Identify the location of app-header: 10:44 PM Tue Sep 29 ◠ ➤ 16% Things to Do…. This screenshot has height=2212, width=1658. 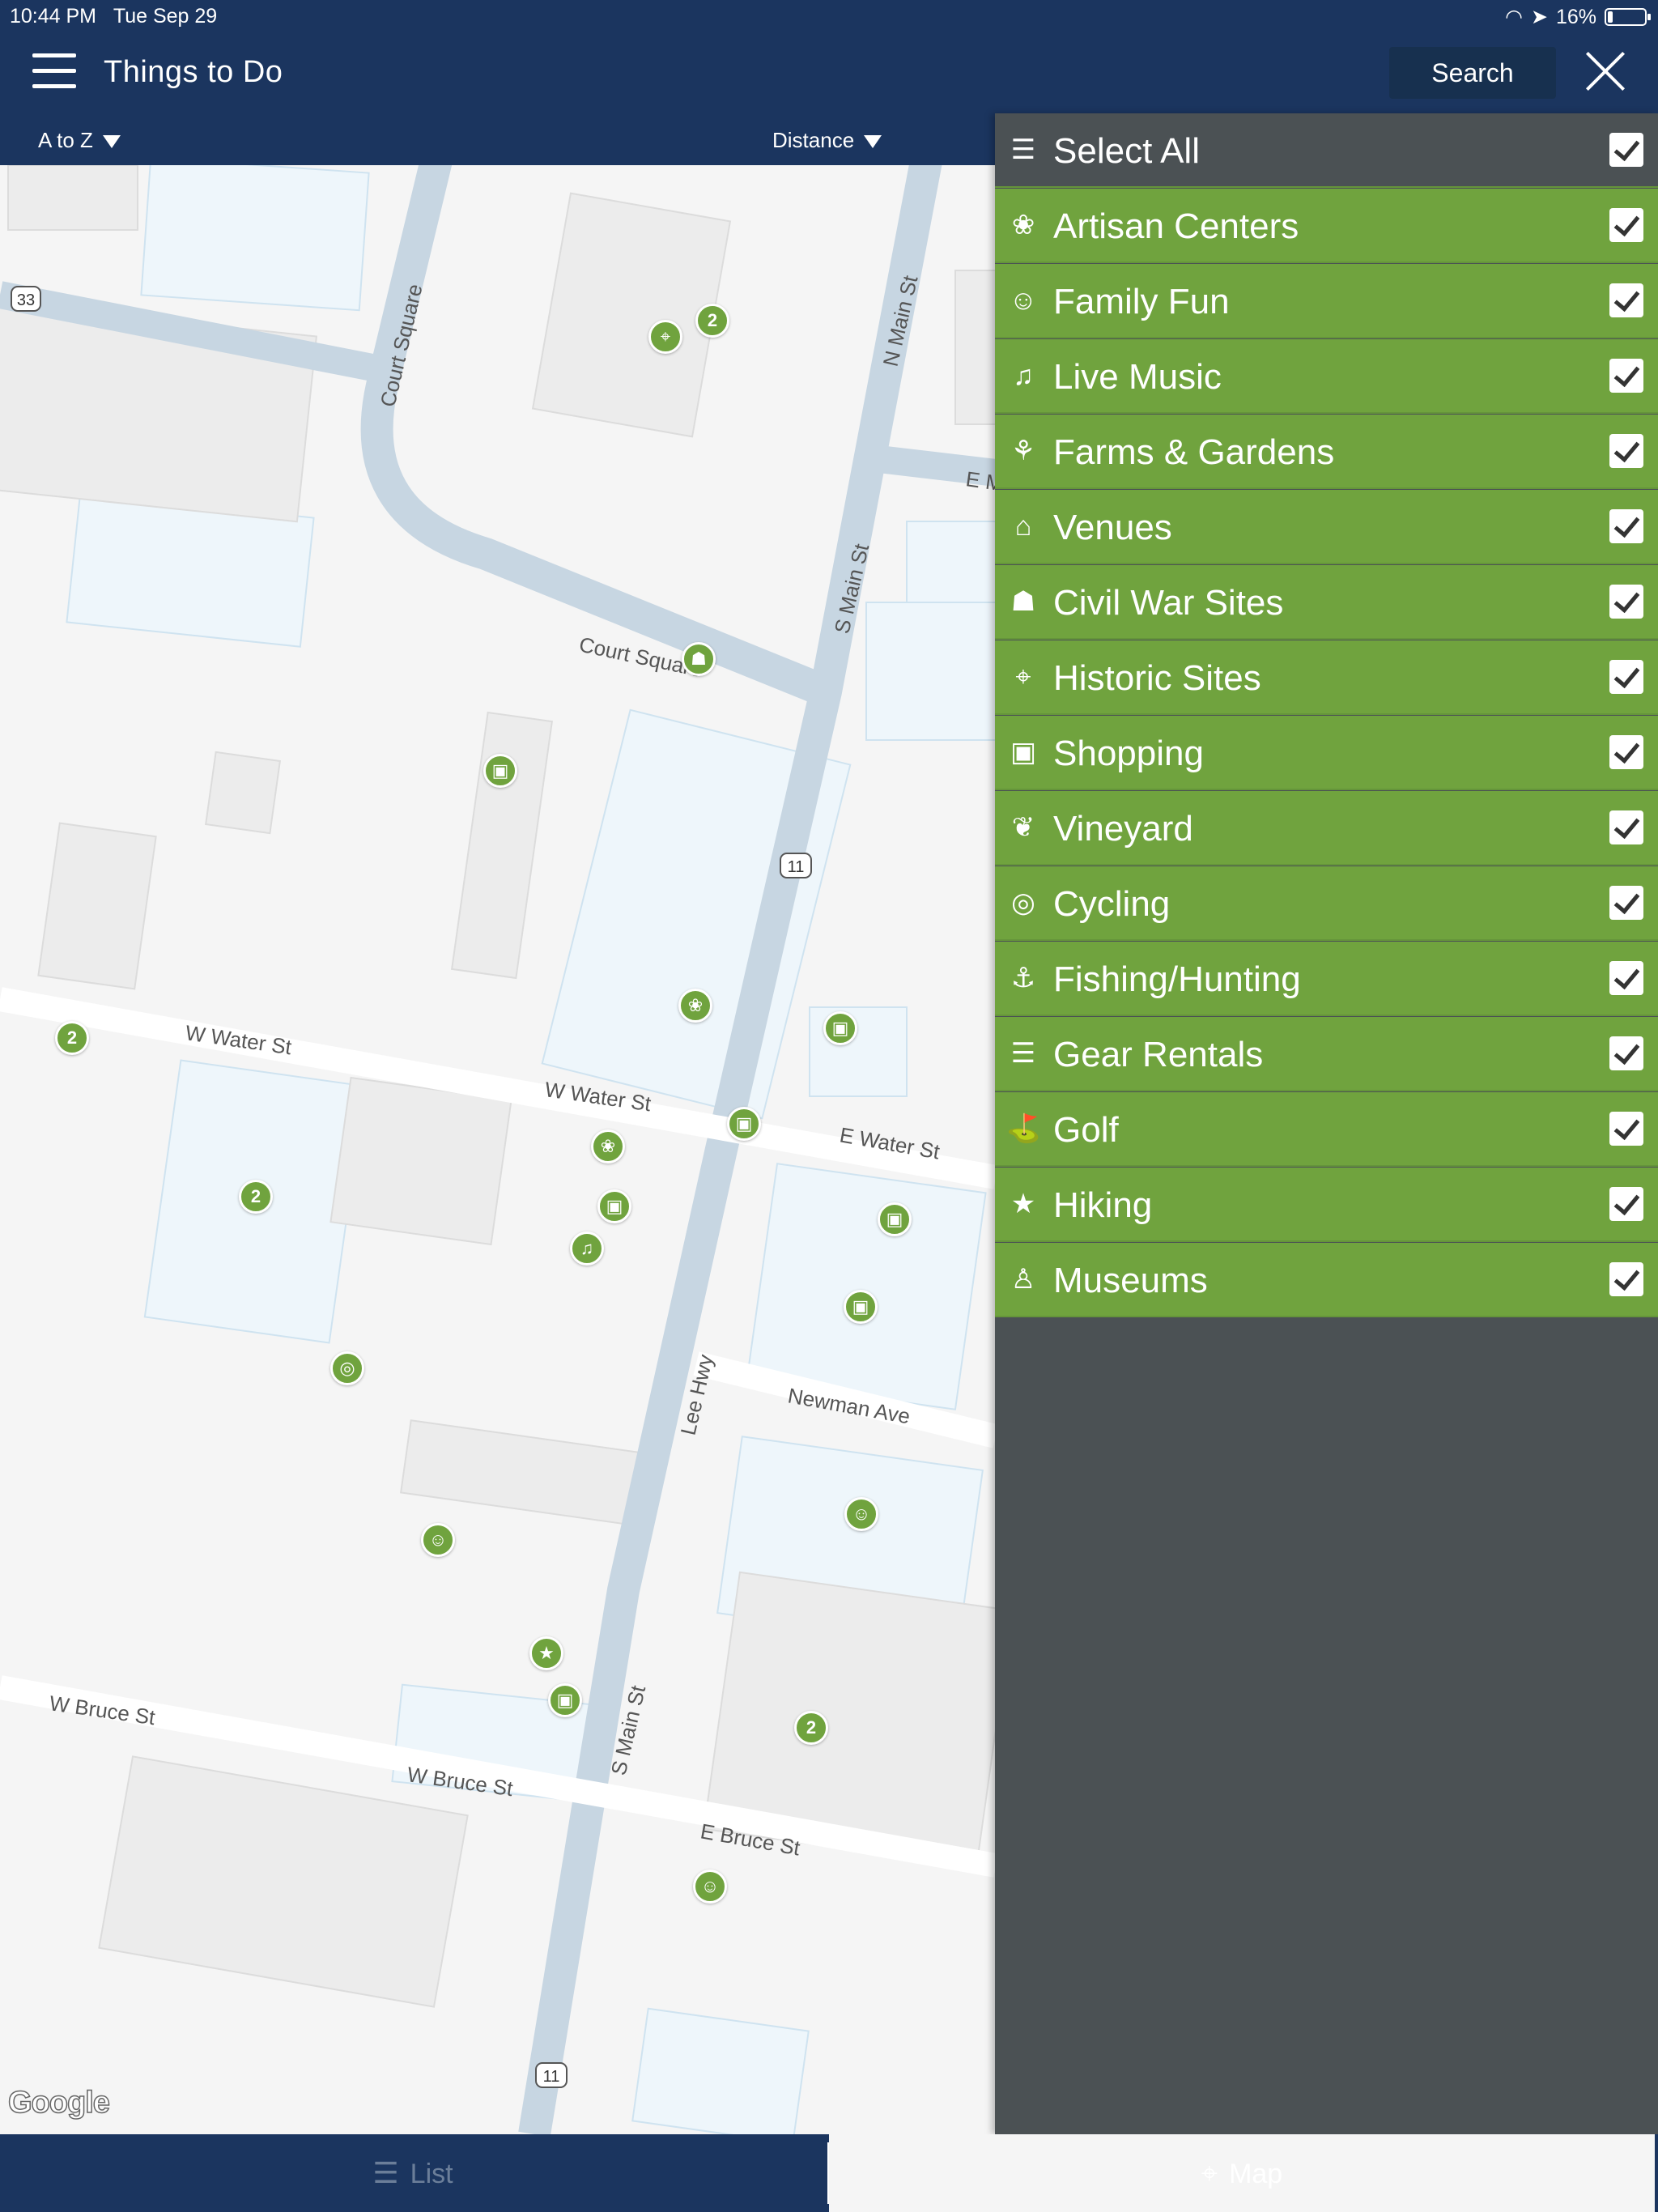
(829, 56).